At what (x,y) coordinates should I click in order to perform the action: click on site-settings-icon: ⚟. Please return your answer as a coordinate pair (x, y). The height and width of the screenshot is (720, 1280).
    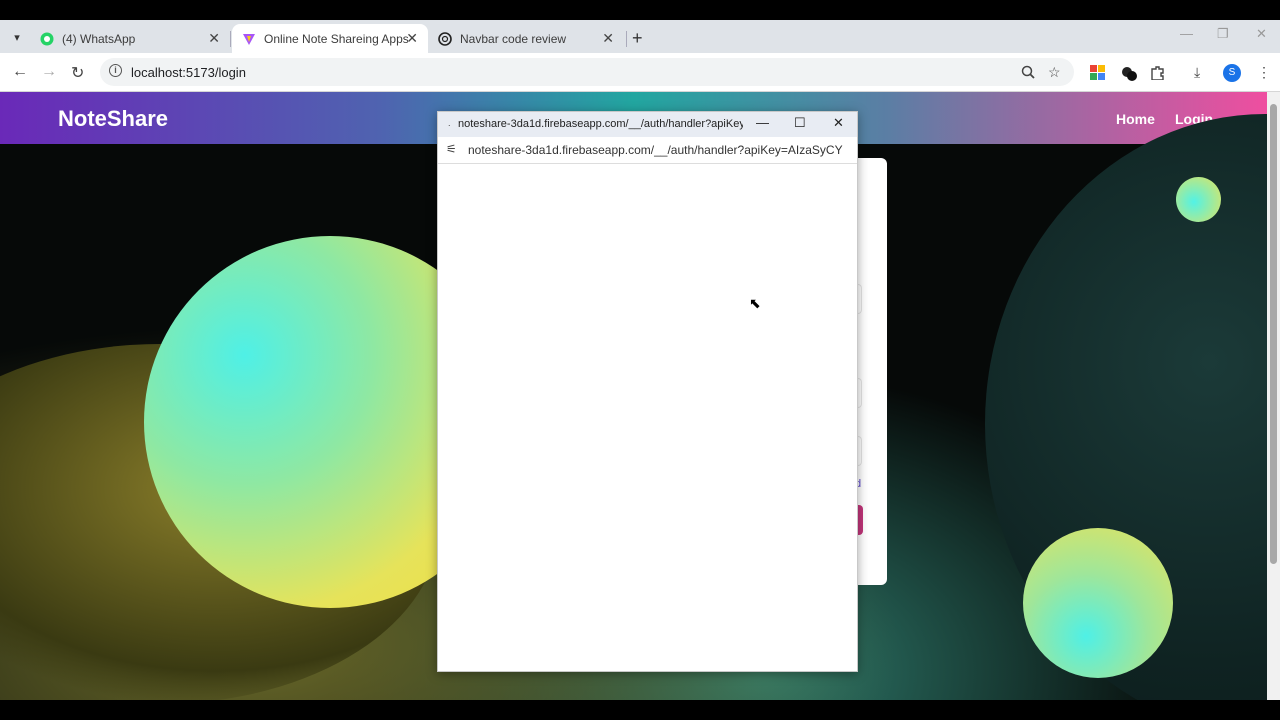
    Looking at the image, I should click on (451, 149).